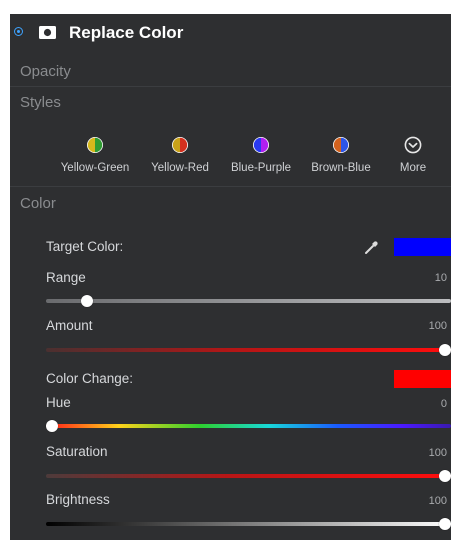 The width and height of the screenshot is (451, 540). What do you see at coordinates (248, 350) in the screenshot?
I see `amount-slider-track` at bounding box center [248, 350].